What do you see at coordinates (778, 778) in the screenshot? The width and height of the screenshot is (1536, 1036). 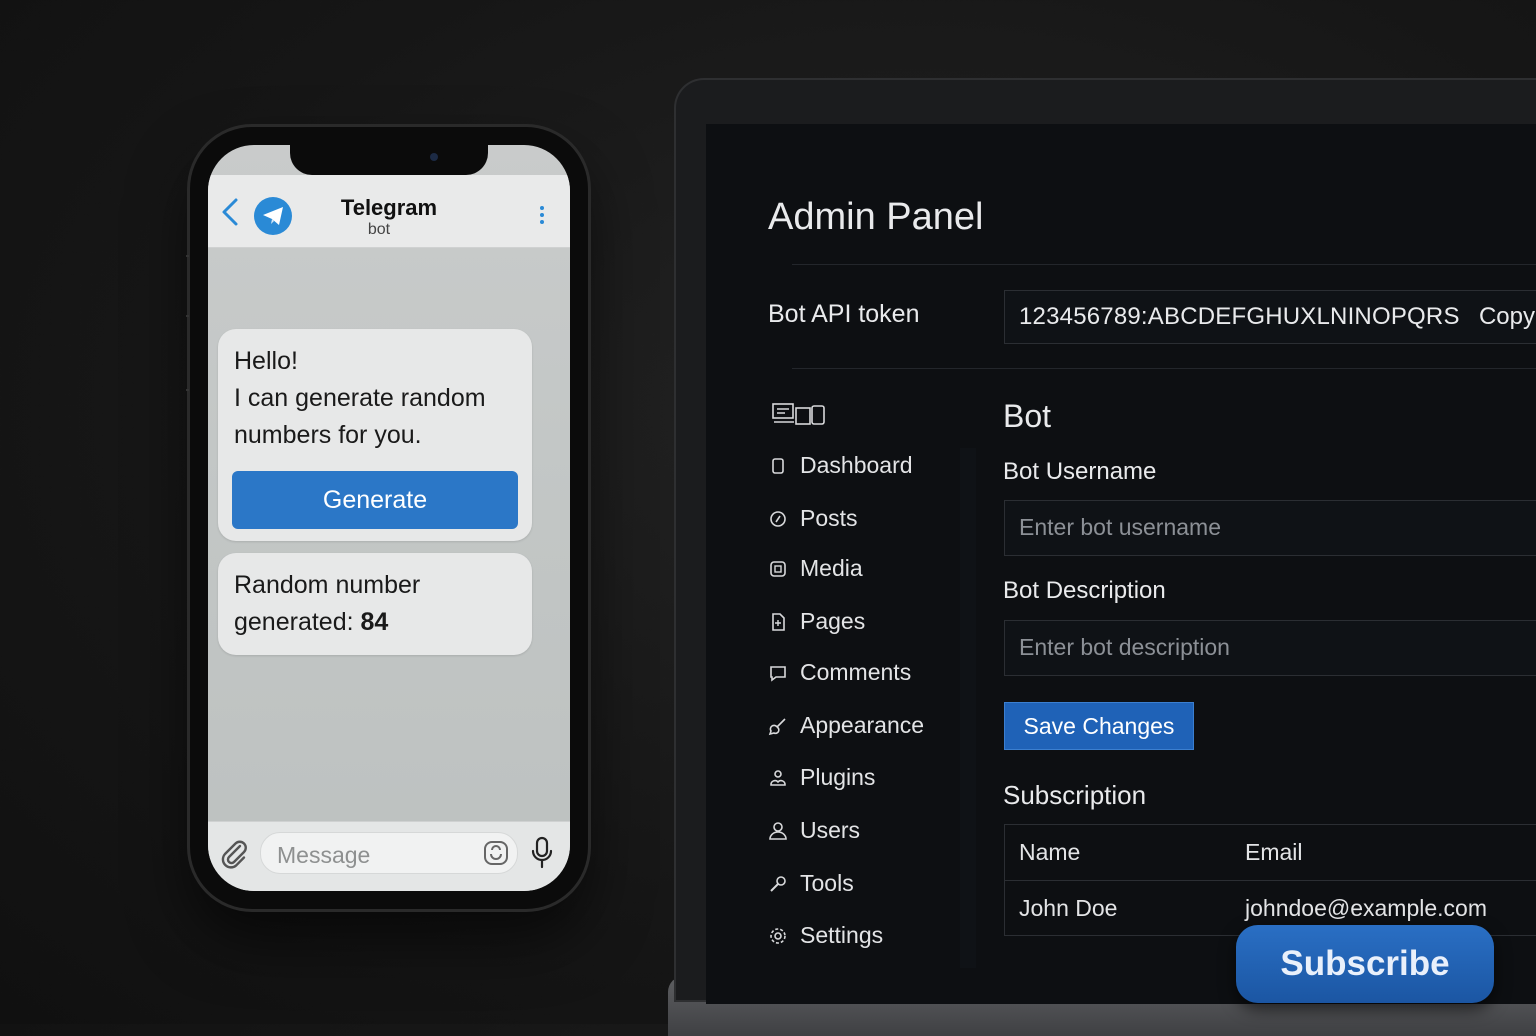 I see `plugin-icon` at bounding box center [778, 778].